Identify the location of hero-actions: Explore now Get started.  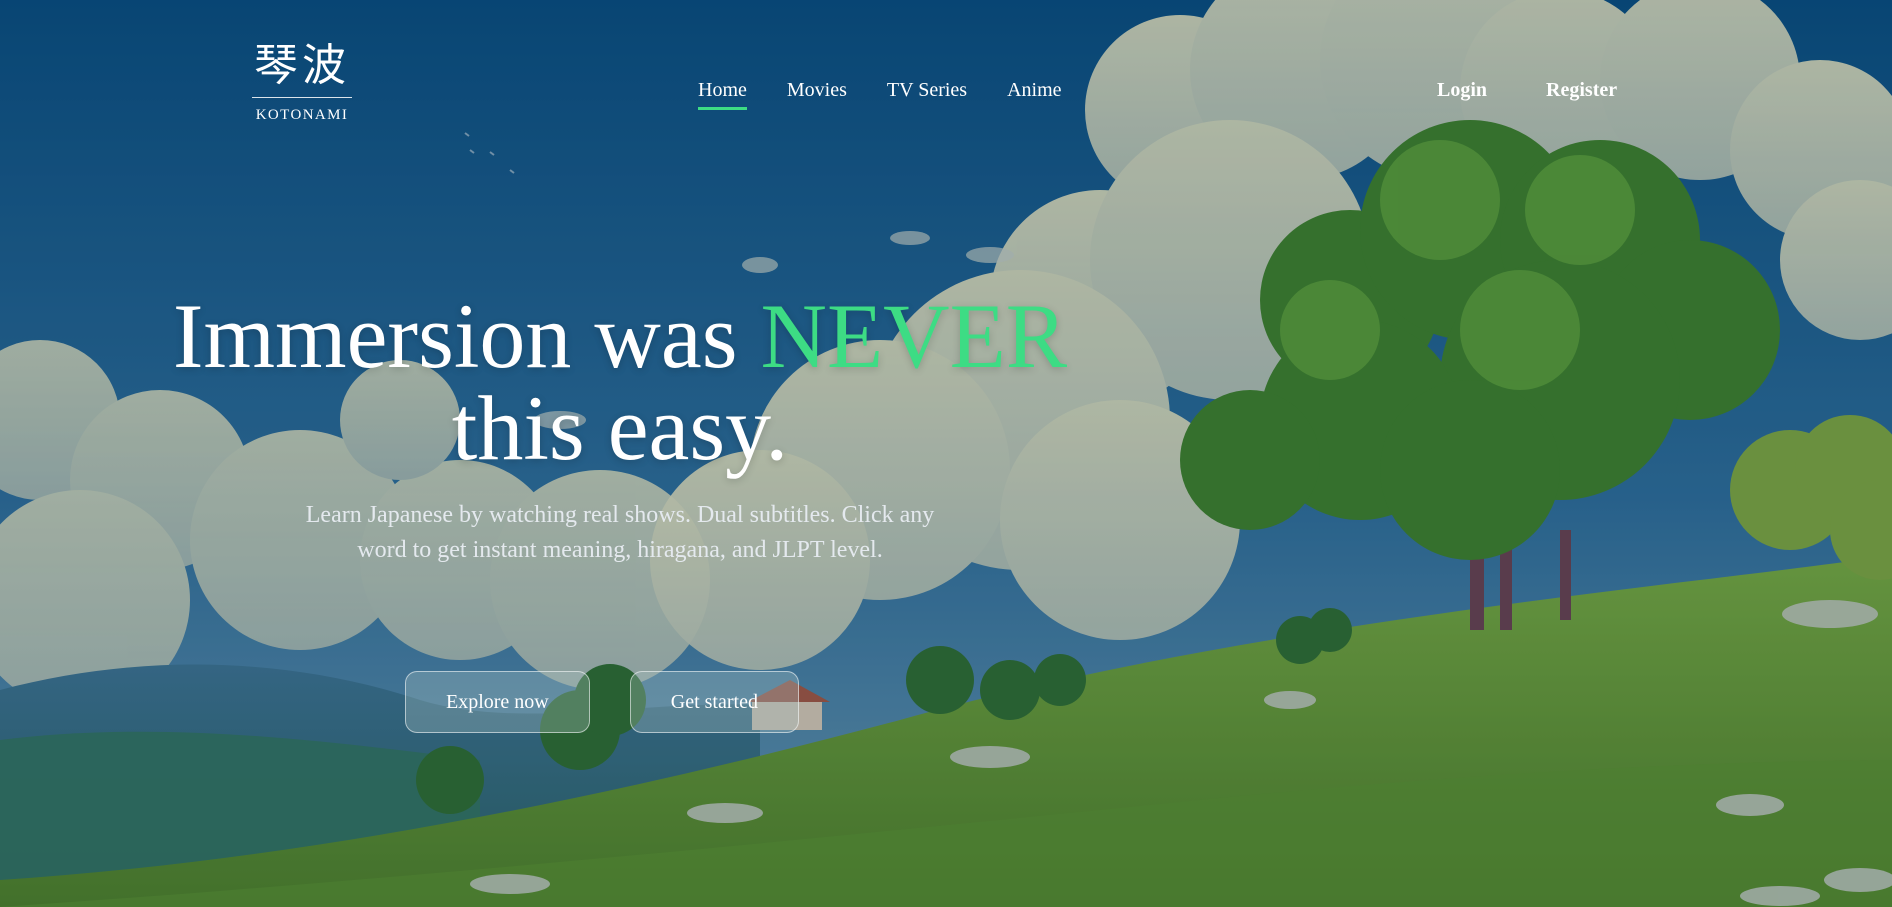
(602, 702).